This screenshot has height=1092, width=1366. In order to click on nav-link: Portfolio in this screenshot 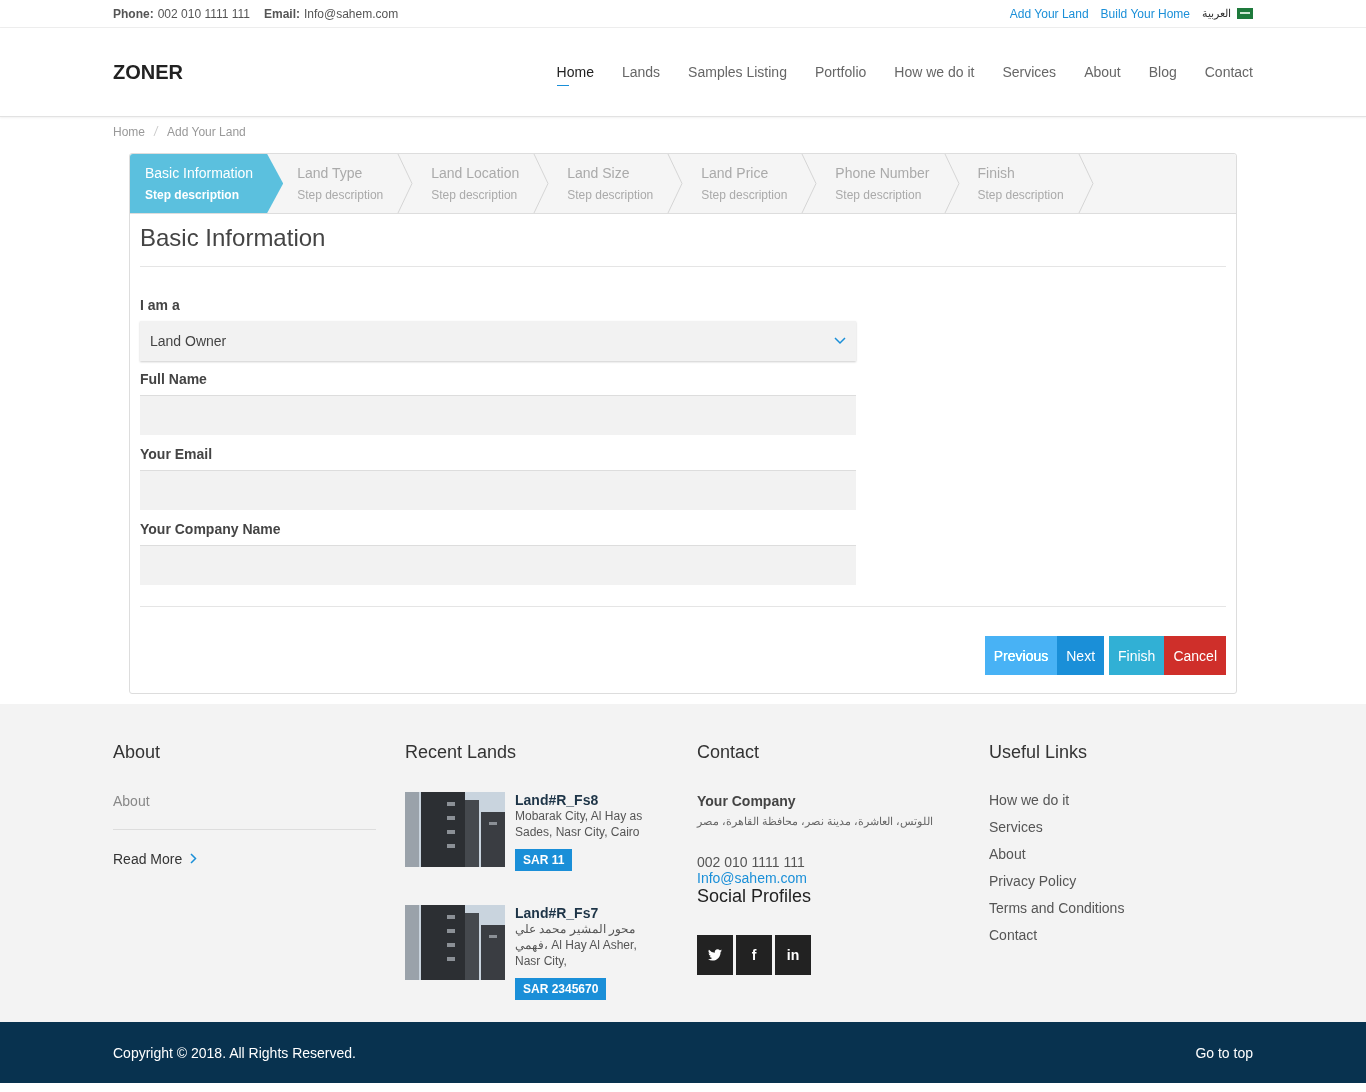, I will do `click(840, 72)`.